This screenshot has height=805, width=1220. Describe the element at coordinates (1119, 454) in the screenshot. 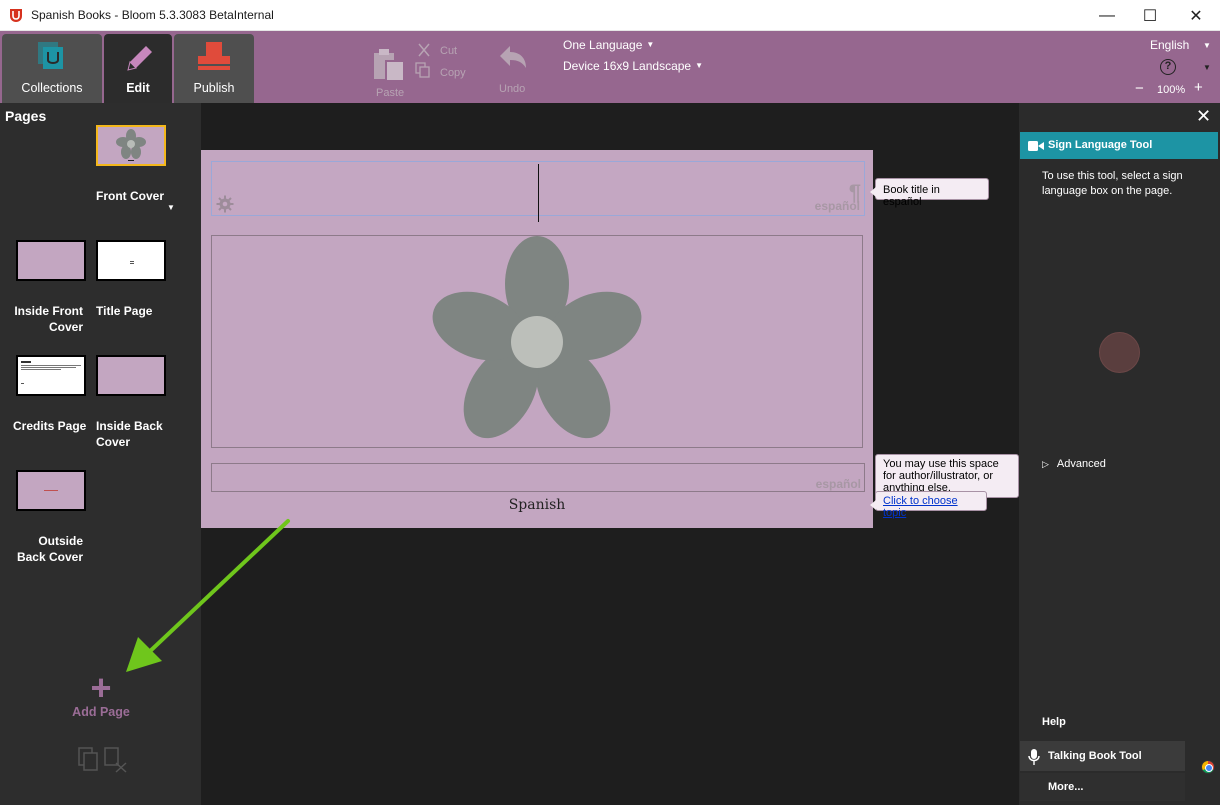

I see `tool-panel` at that location.